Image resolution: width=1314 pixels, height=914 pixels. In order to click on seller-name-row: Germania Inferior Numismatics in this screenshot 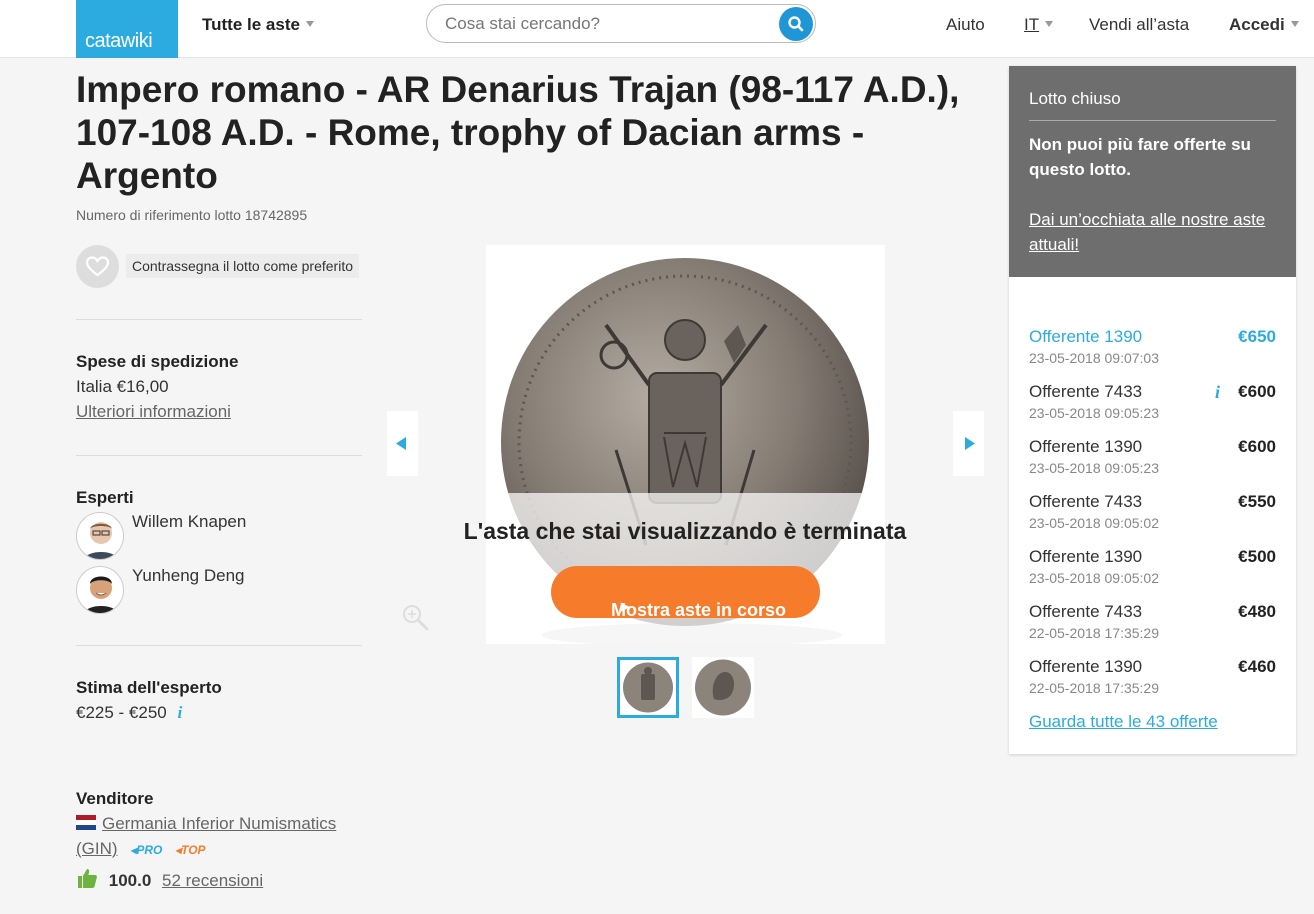, I will do `click(206, 824)`.